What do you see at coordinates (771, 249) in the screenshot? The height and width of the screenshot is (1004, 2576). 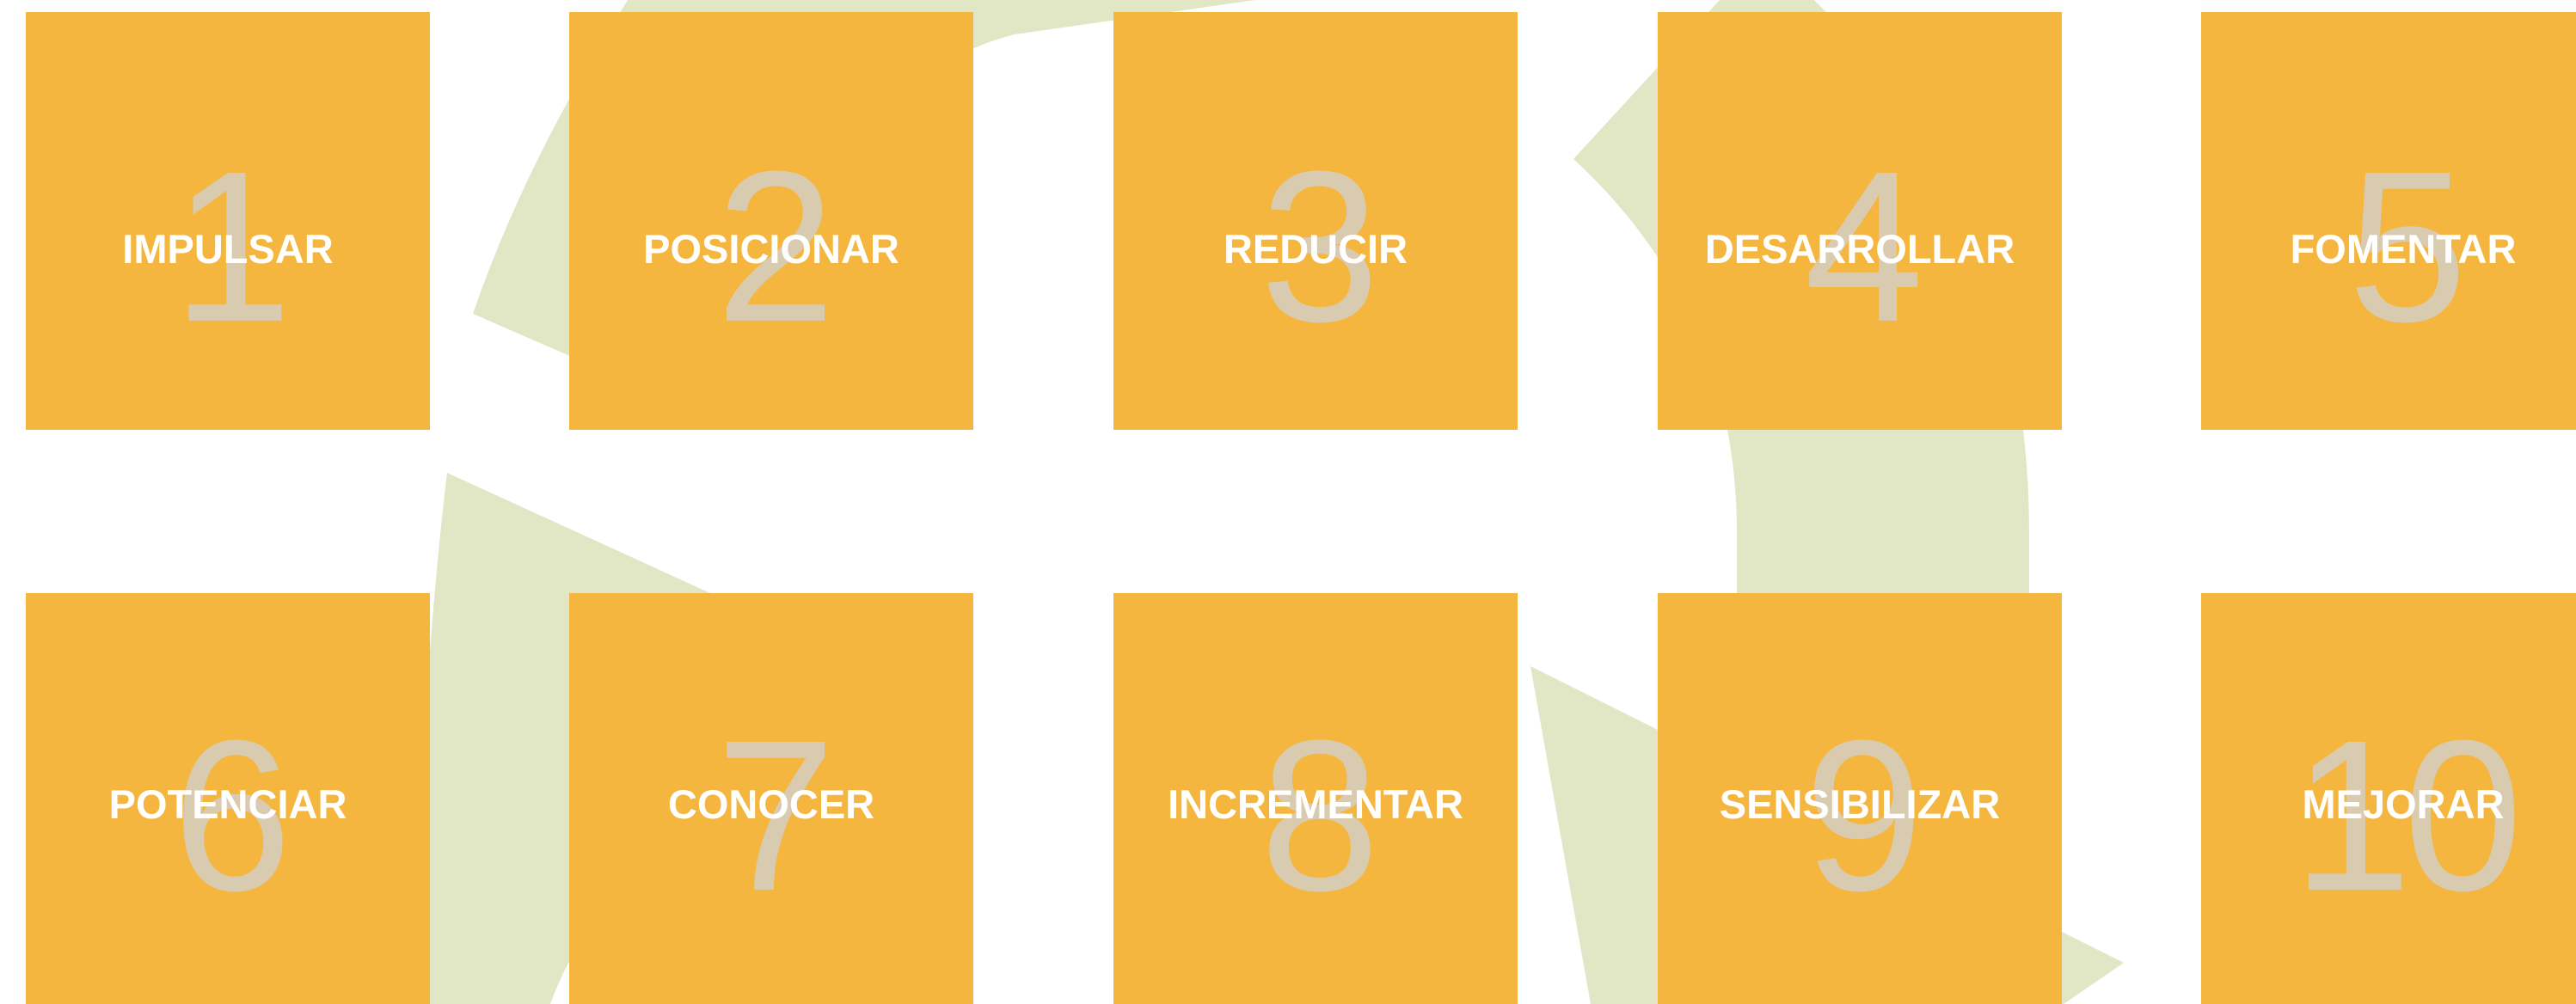 I see `tile-label: POSICIONAR` at bounding box center [771, 249].